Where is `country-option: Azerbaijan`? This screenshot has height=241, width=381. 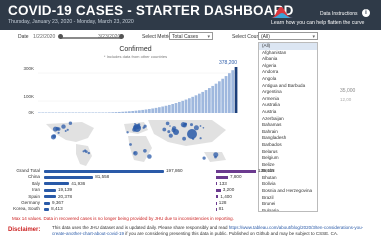 country-option: Azerbaijan is located at coordinates (288, 119).